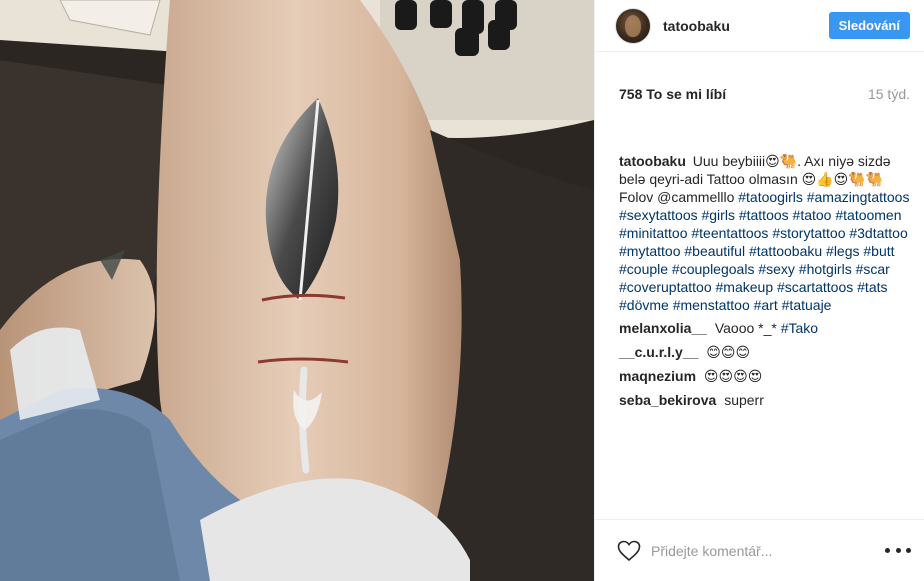 Image resolution: width=924 pixels, height=581 pixels. What do you see at coordinates (869, 25) in the screenshot?
I see `follow-button: Sledování` at bounding box center [869, 25].